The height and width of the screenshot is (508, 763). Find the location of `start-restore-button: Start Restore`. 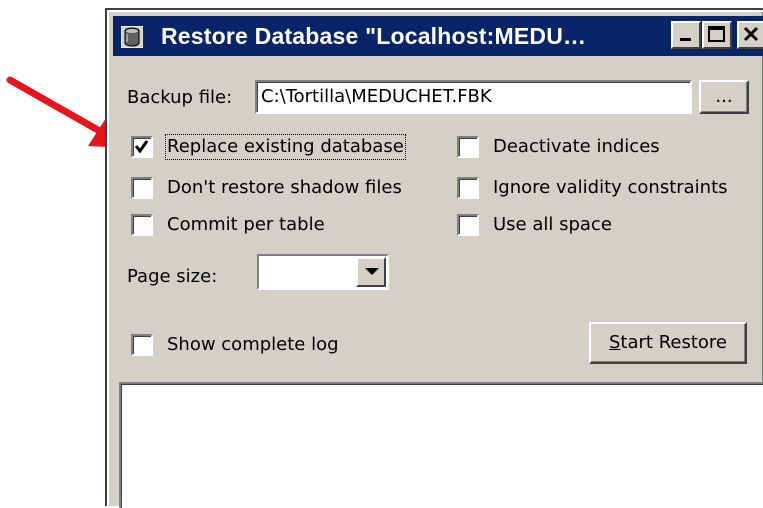

start-restore-button: Start Restore is located at coordinates (668, 343).